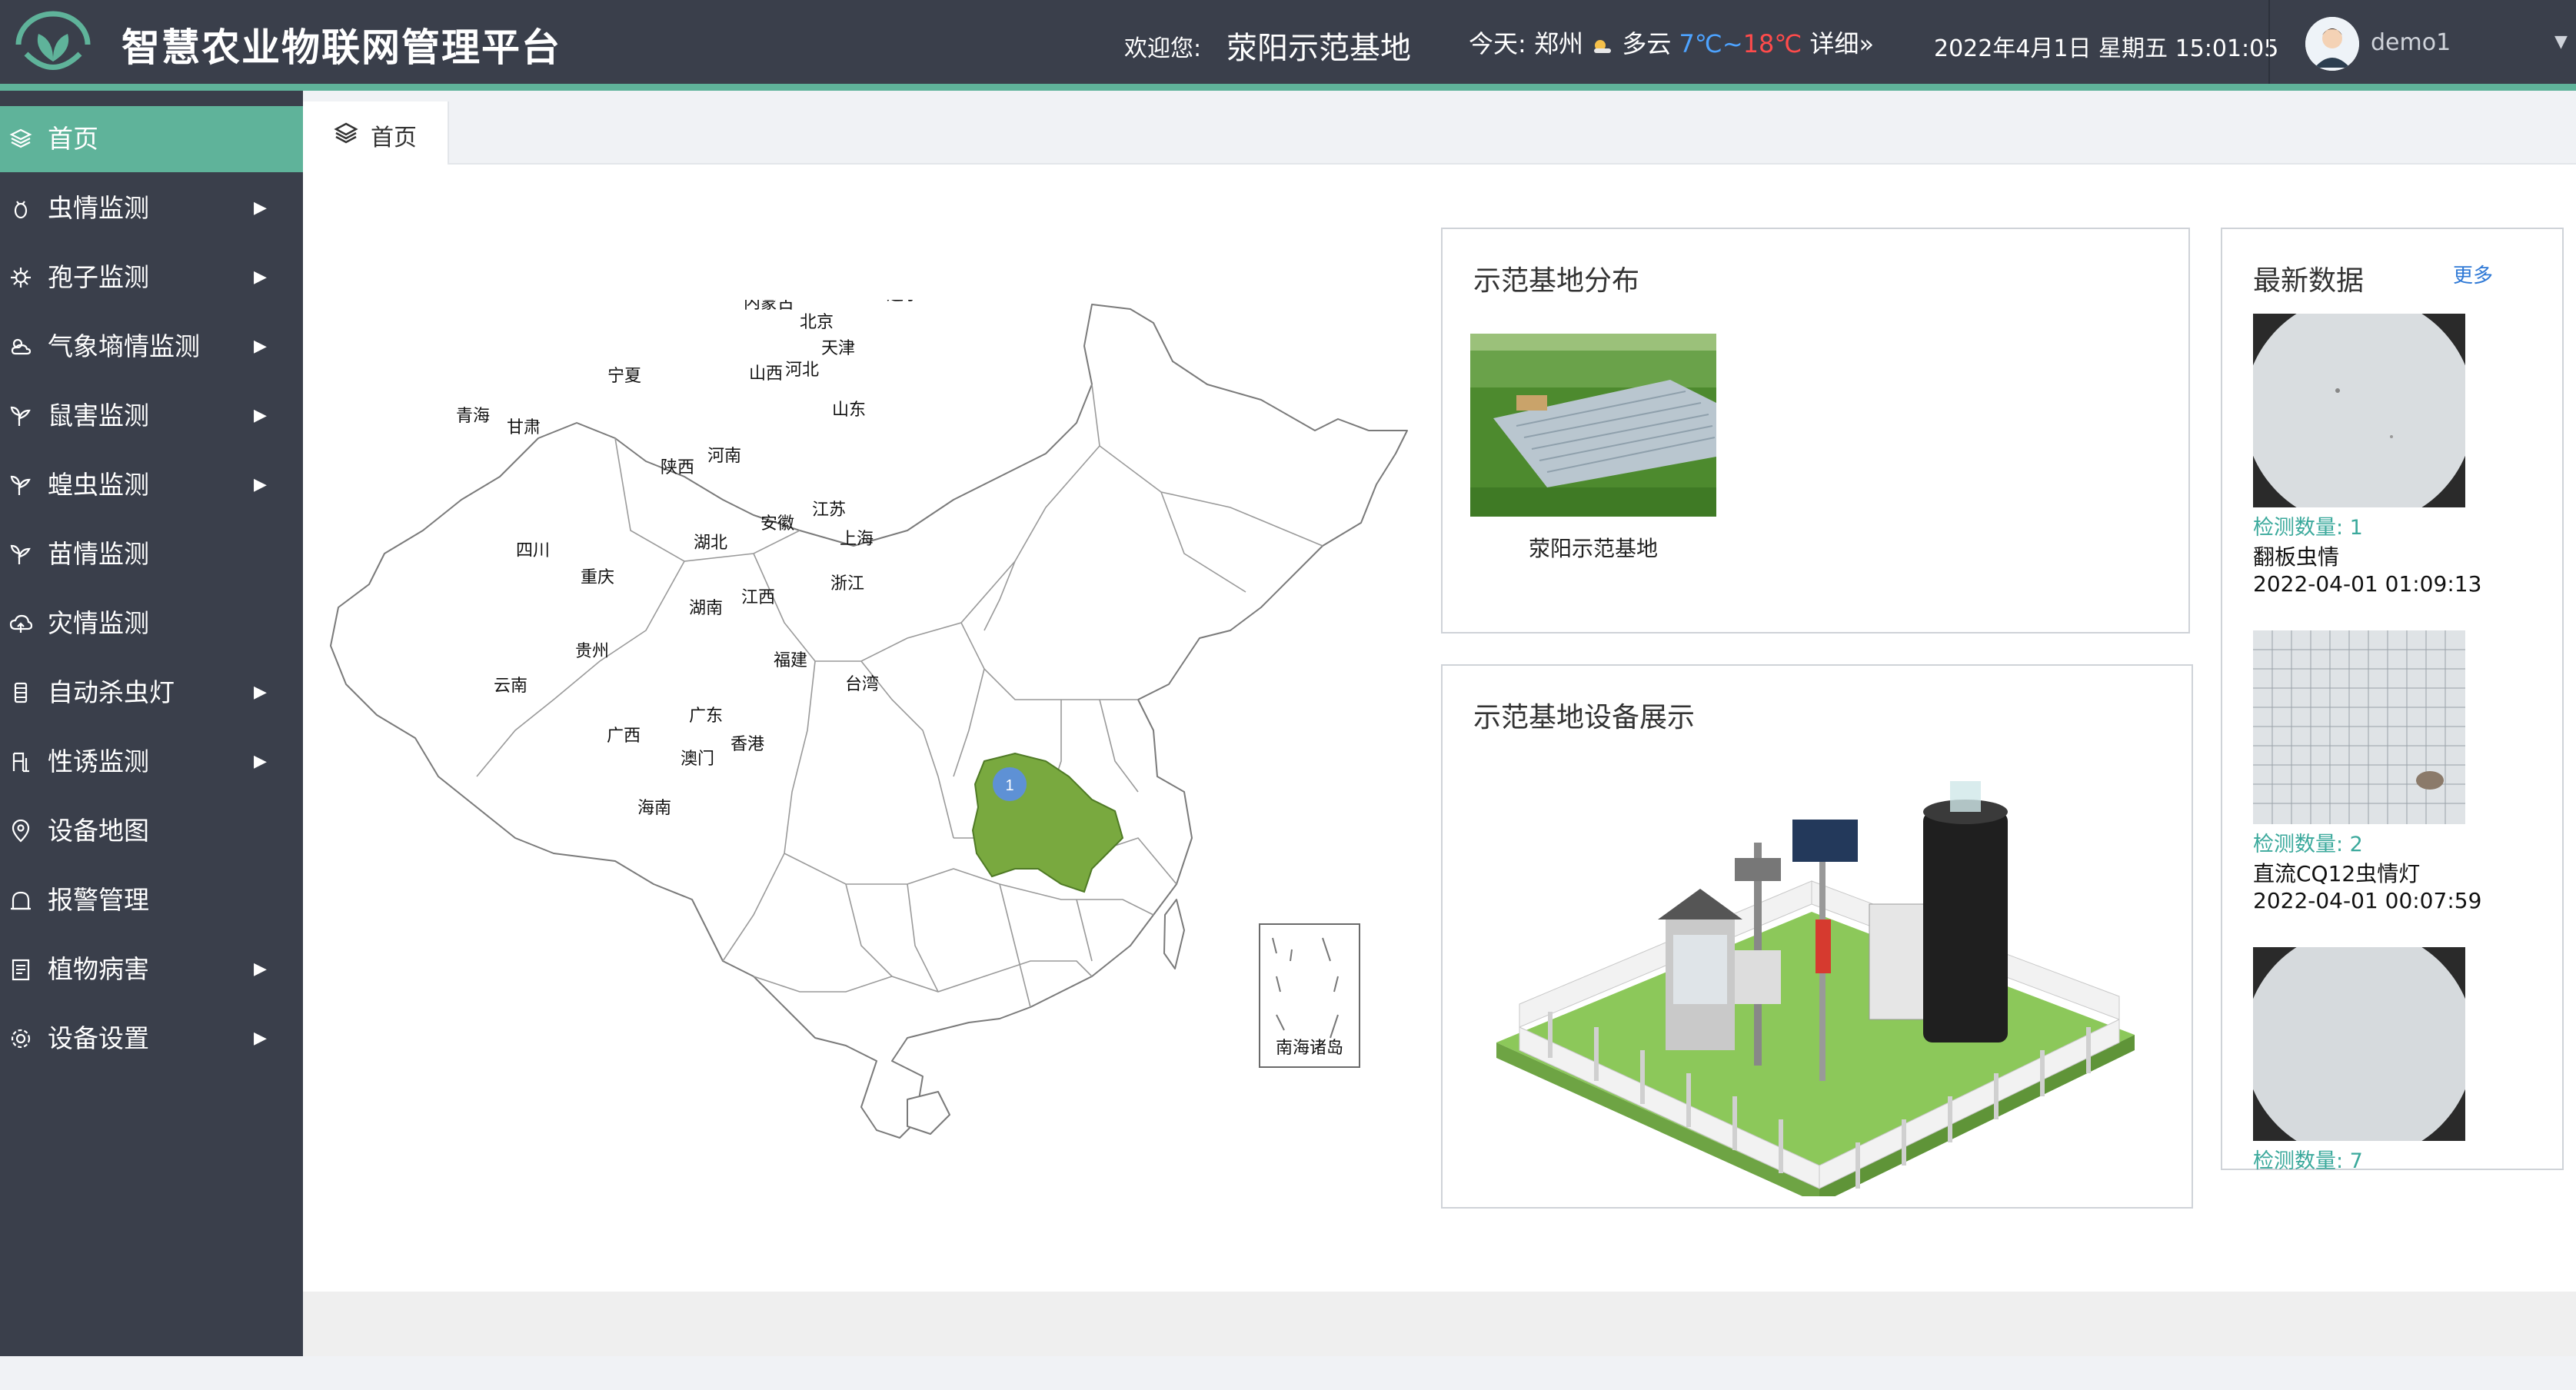 The width and height of the screenshot is (2576, 1390). What do you see at coordinates (151, 969) in the screenshot?
I see `sidebar-item-plant-disease: 植物病害 ▶` at bounding box center [151, 969].